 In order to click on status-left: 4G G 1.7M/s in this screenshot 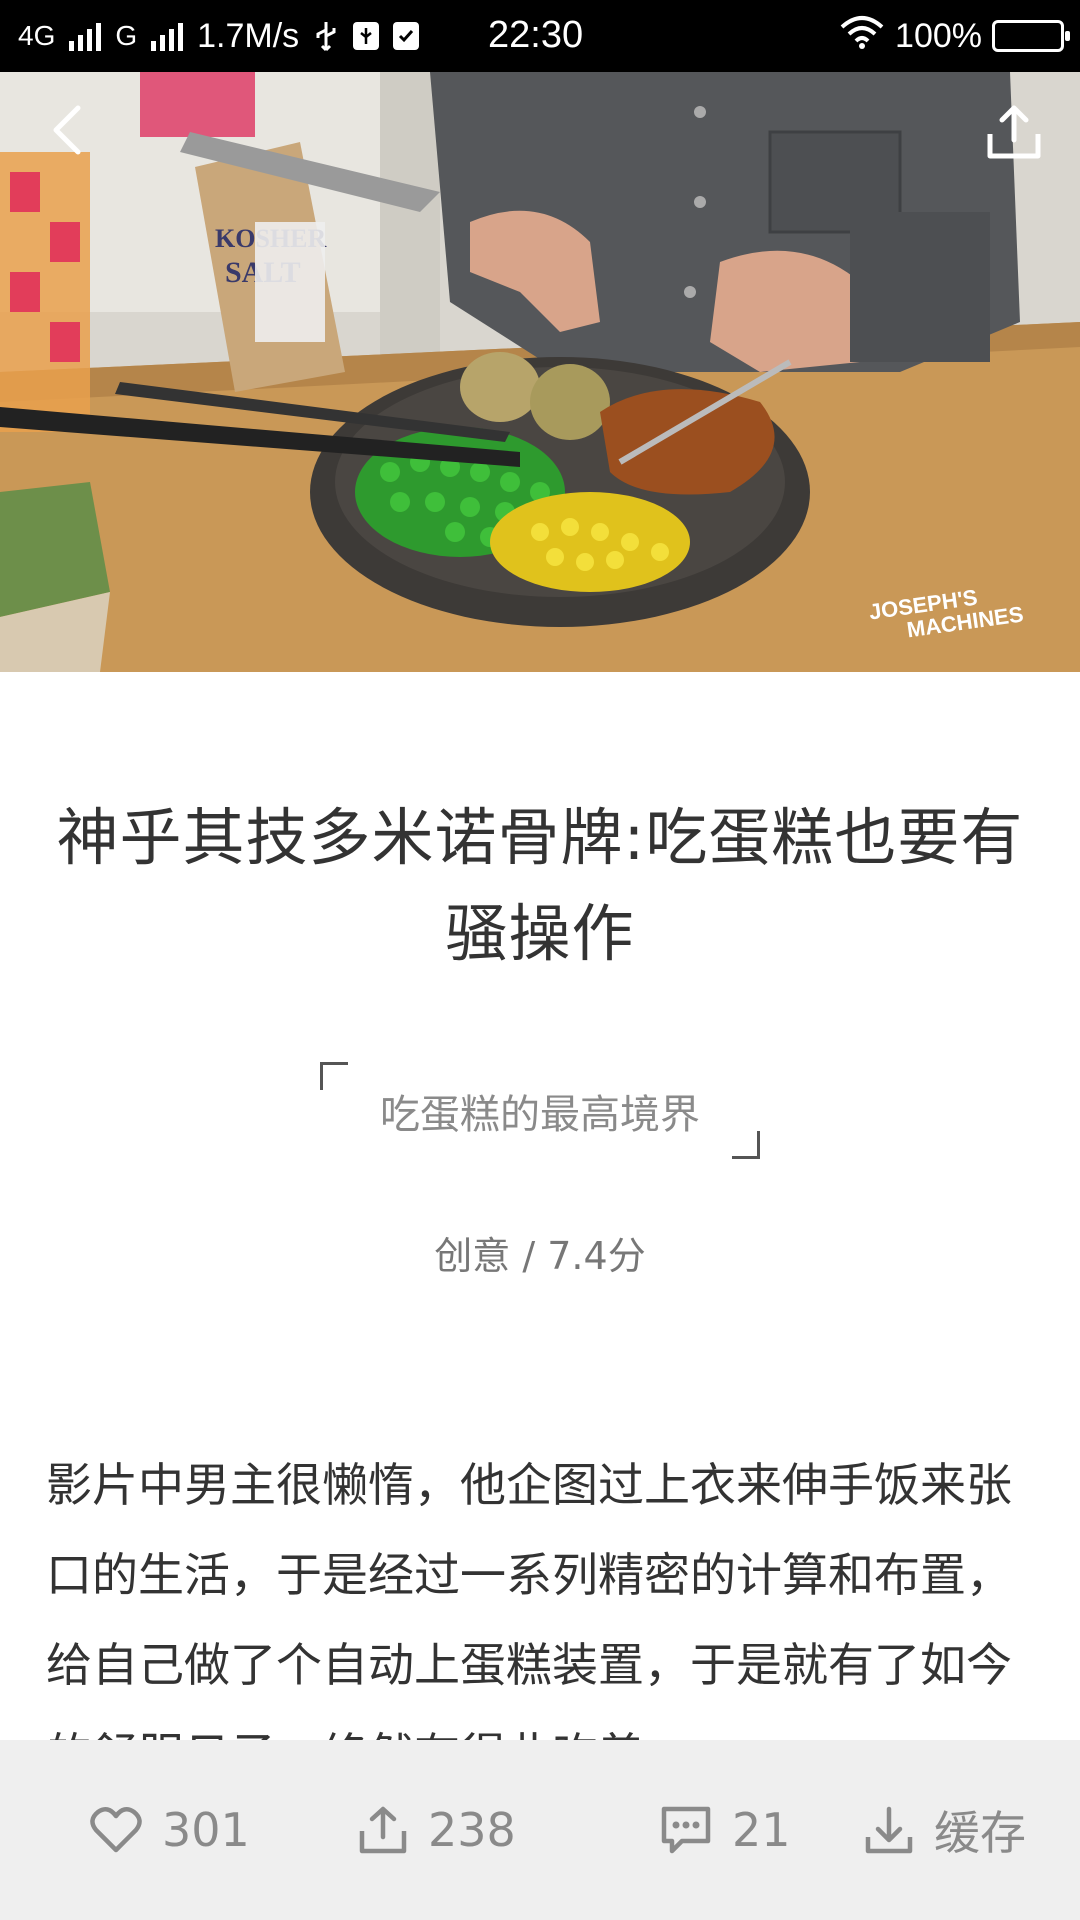, I will do `click(219, 36)`.